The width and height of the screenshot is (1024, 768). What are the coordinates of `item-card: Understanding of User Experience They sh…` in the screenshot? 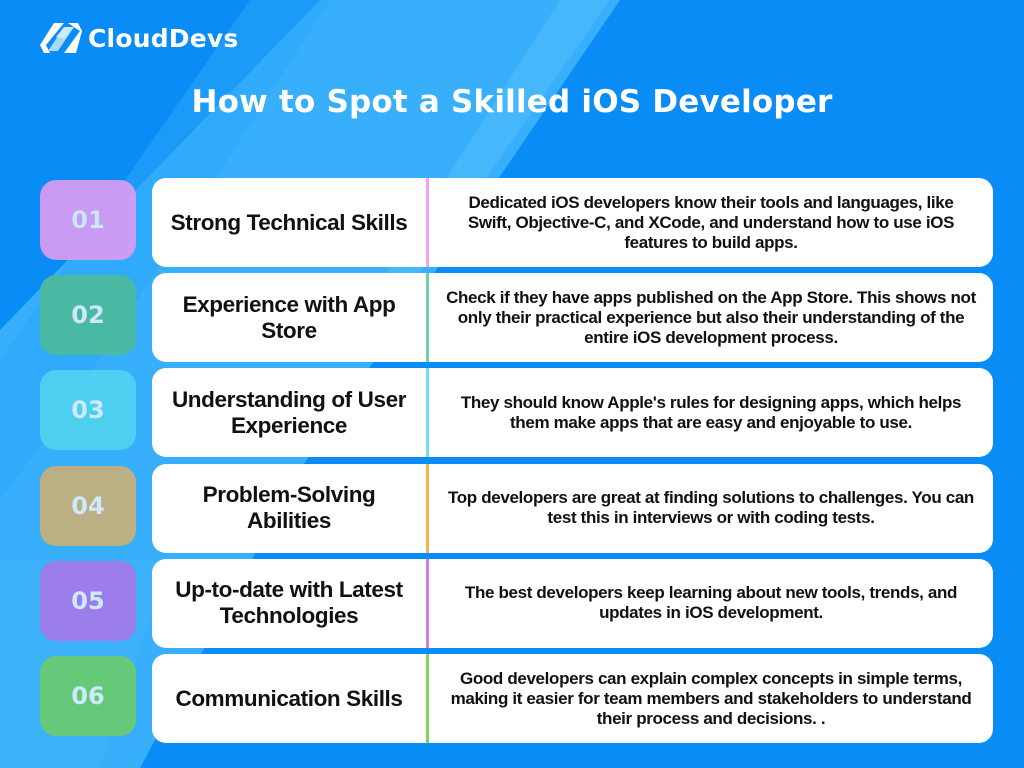 It's located at (572, 413).